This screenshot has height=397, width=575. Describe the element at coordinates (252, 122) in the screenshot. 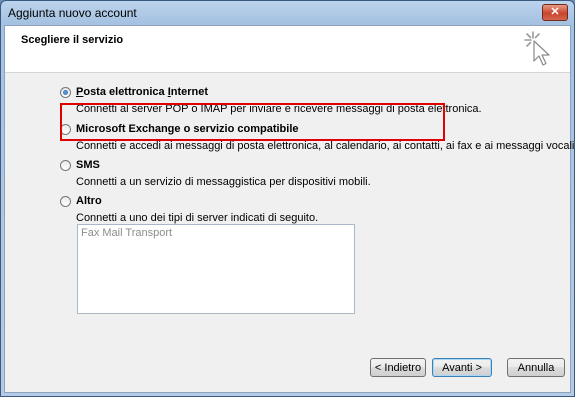

I see `selection-highlight-box` at that location.